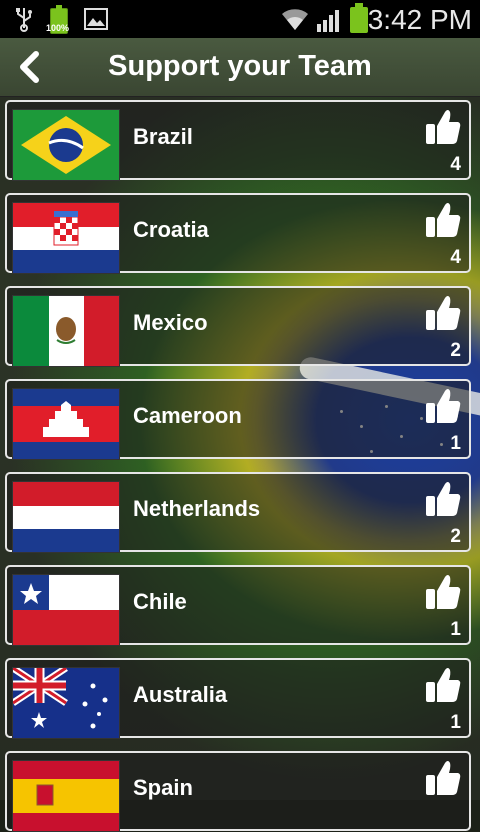  Describe the element at coordinates (24, 20) in the screenshot. I see `usb-icon` at that location.